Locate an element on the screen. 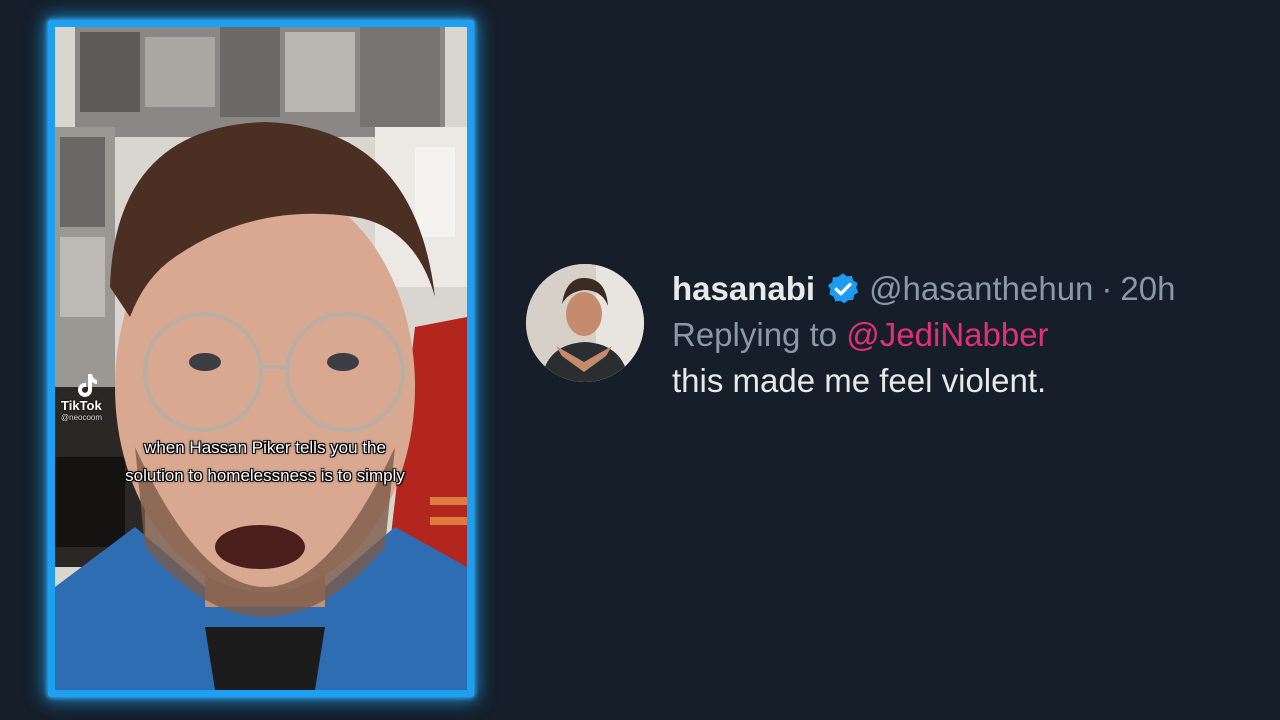 The height and width of the screenshot is (720, 1280). reply-context: Replying to @JediNabber is located at coordinates (923, 335).